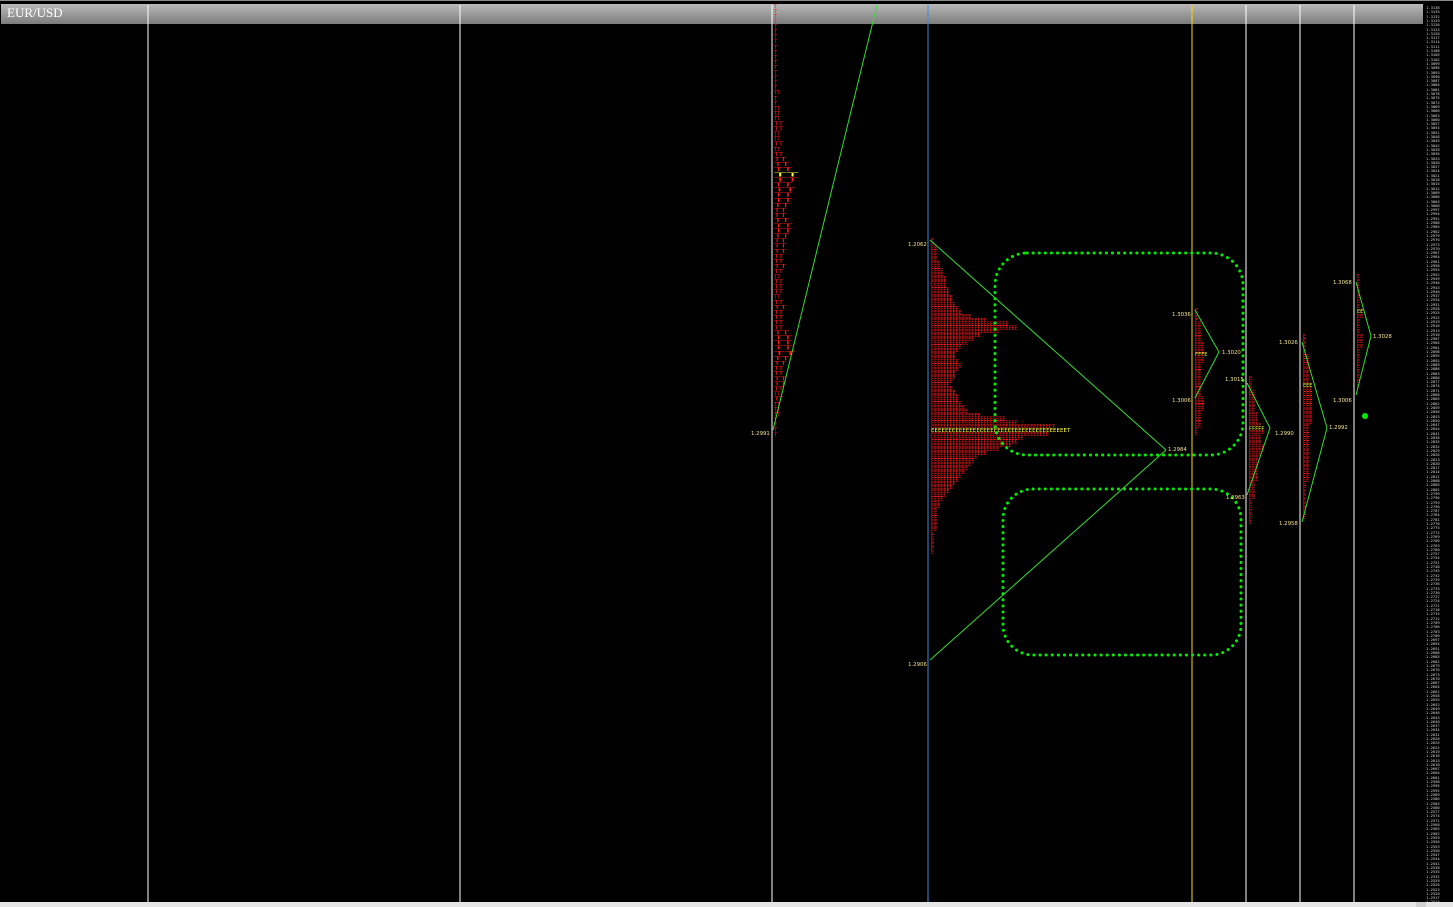 This screenshot has height=907, width=1453. Describe the element at coordinates (1288, 343) in the screenshot. I see `level-label: 1.3026` at that location.